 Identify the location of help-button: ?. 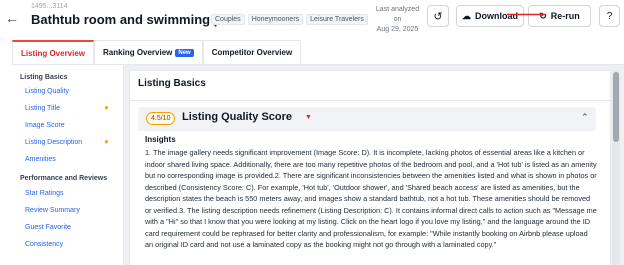
(609, 16).